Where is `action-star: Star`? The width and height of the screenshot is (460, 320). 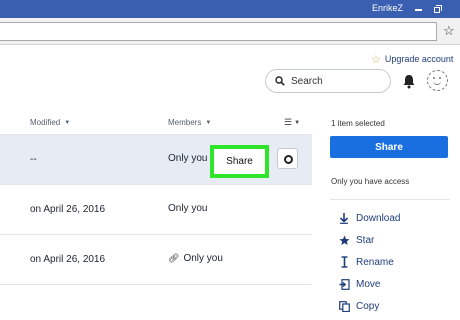 action-star: Star is located at coordinates (356, 240).